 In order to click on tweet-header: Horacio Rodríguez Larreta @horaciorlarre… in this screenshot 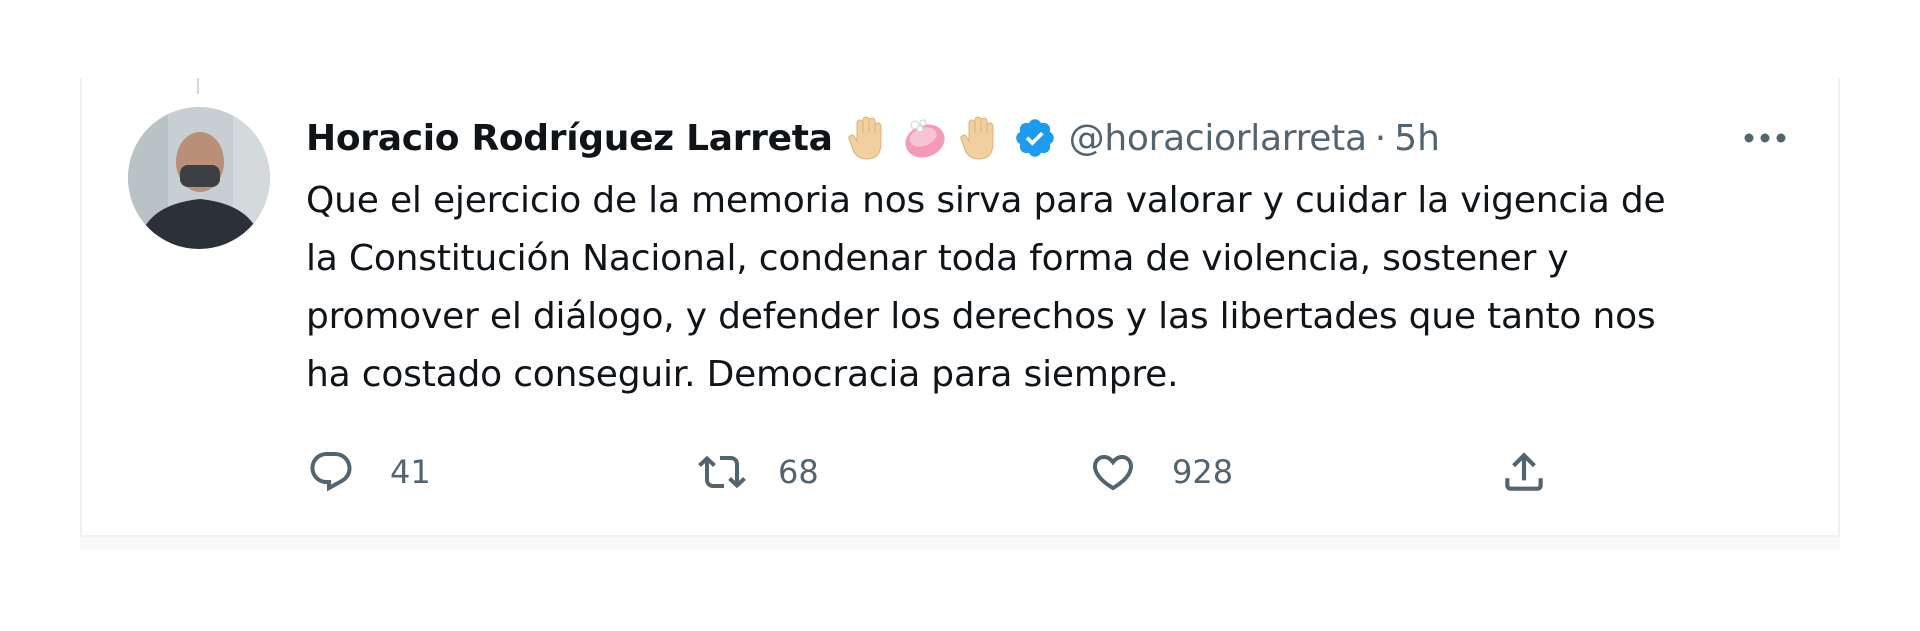, I will do `click(873, 138)`.